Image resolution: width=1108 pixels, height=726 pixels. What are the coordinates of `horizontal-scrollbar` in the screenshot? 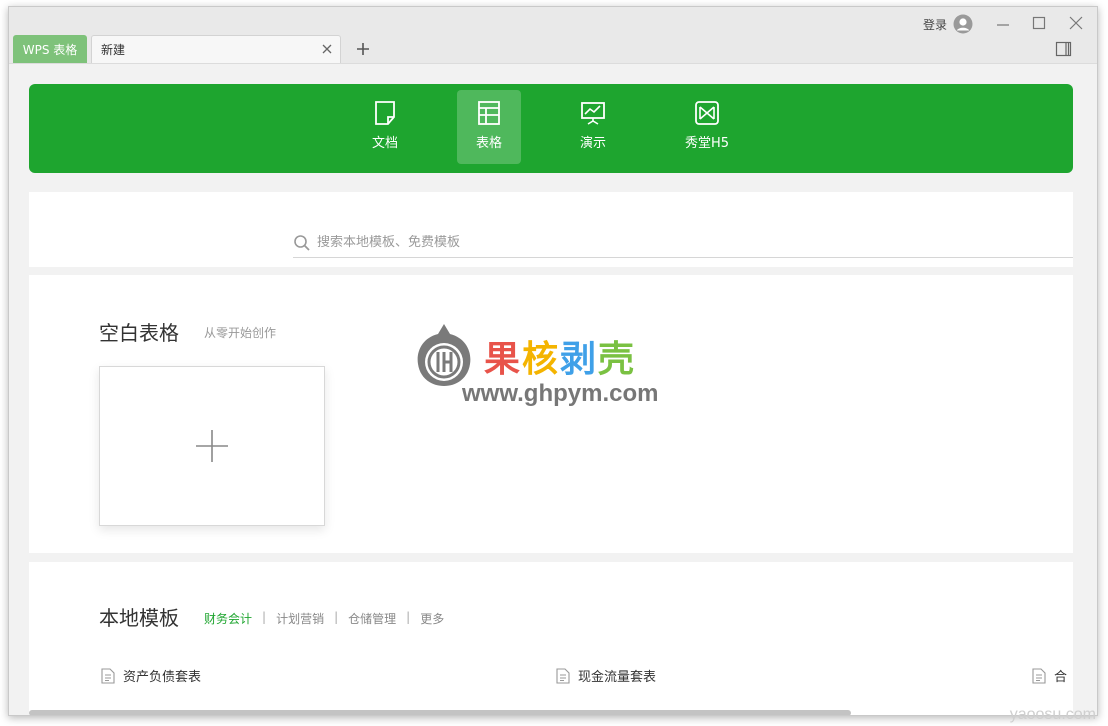 It's located at (440, 712).